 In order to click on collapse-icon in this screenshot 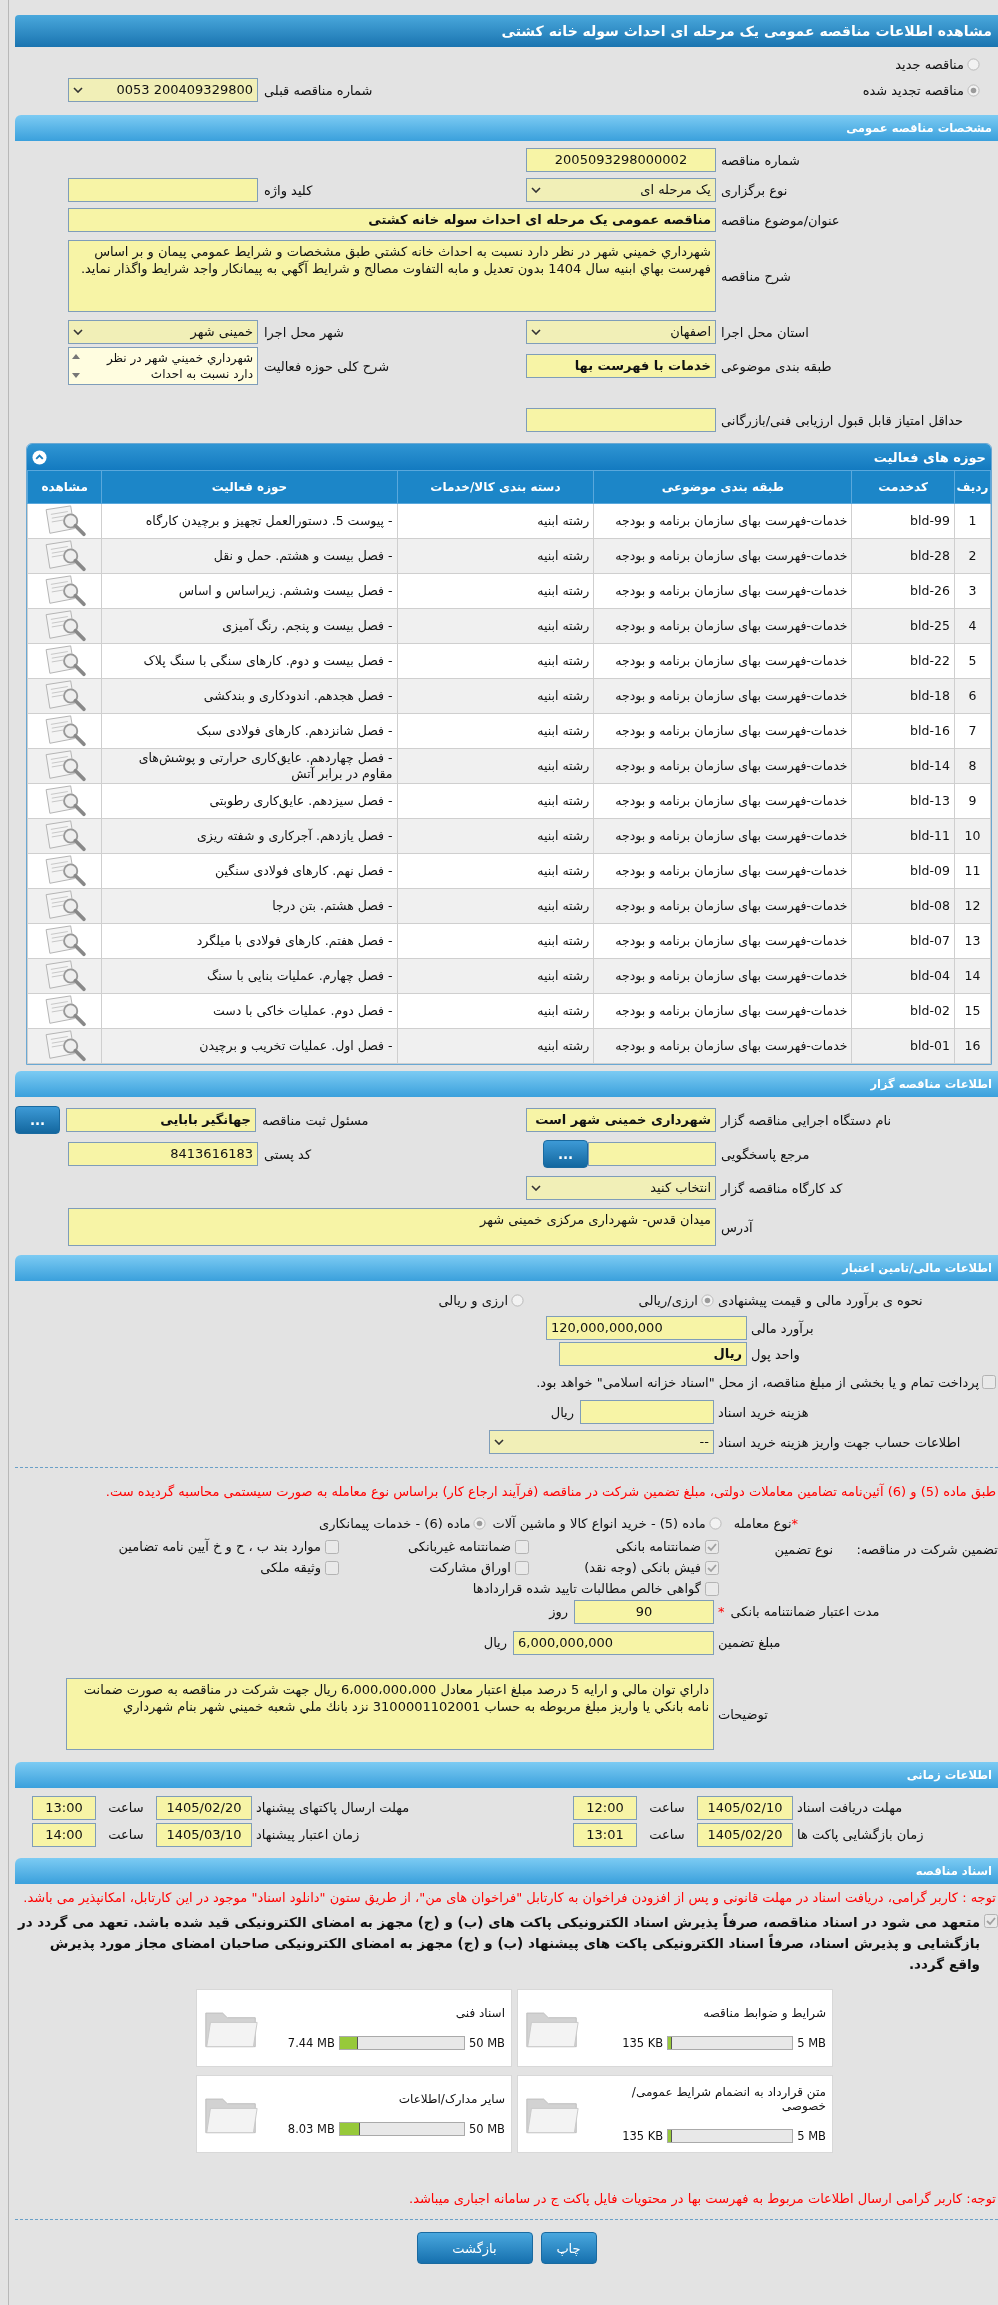, I will do `click(39, 457)`.